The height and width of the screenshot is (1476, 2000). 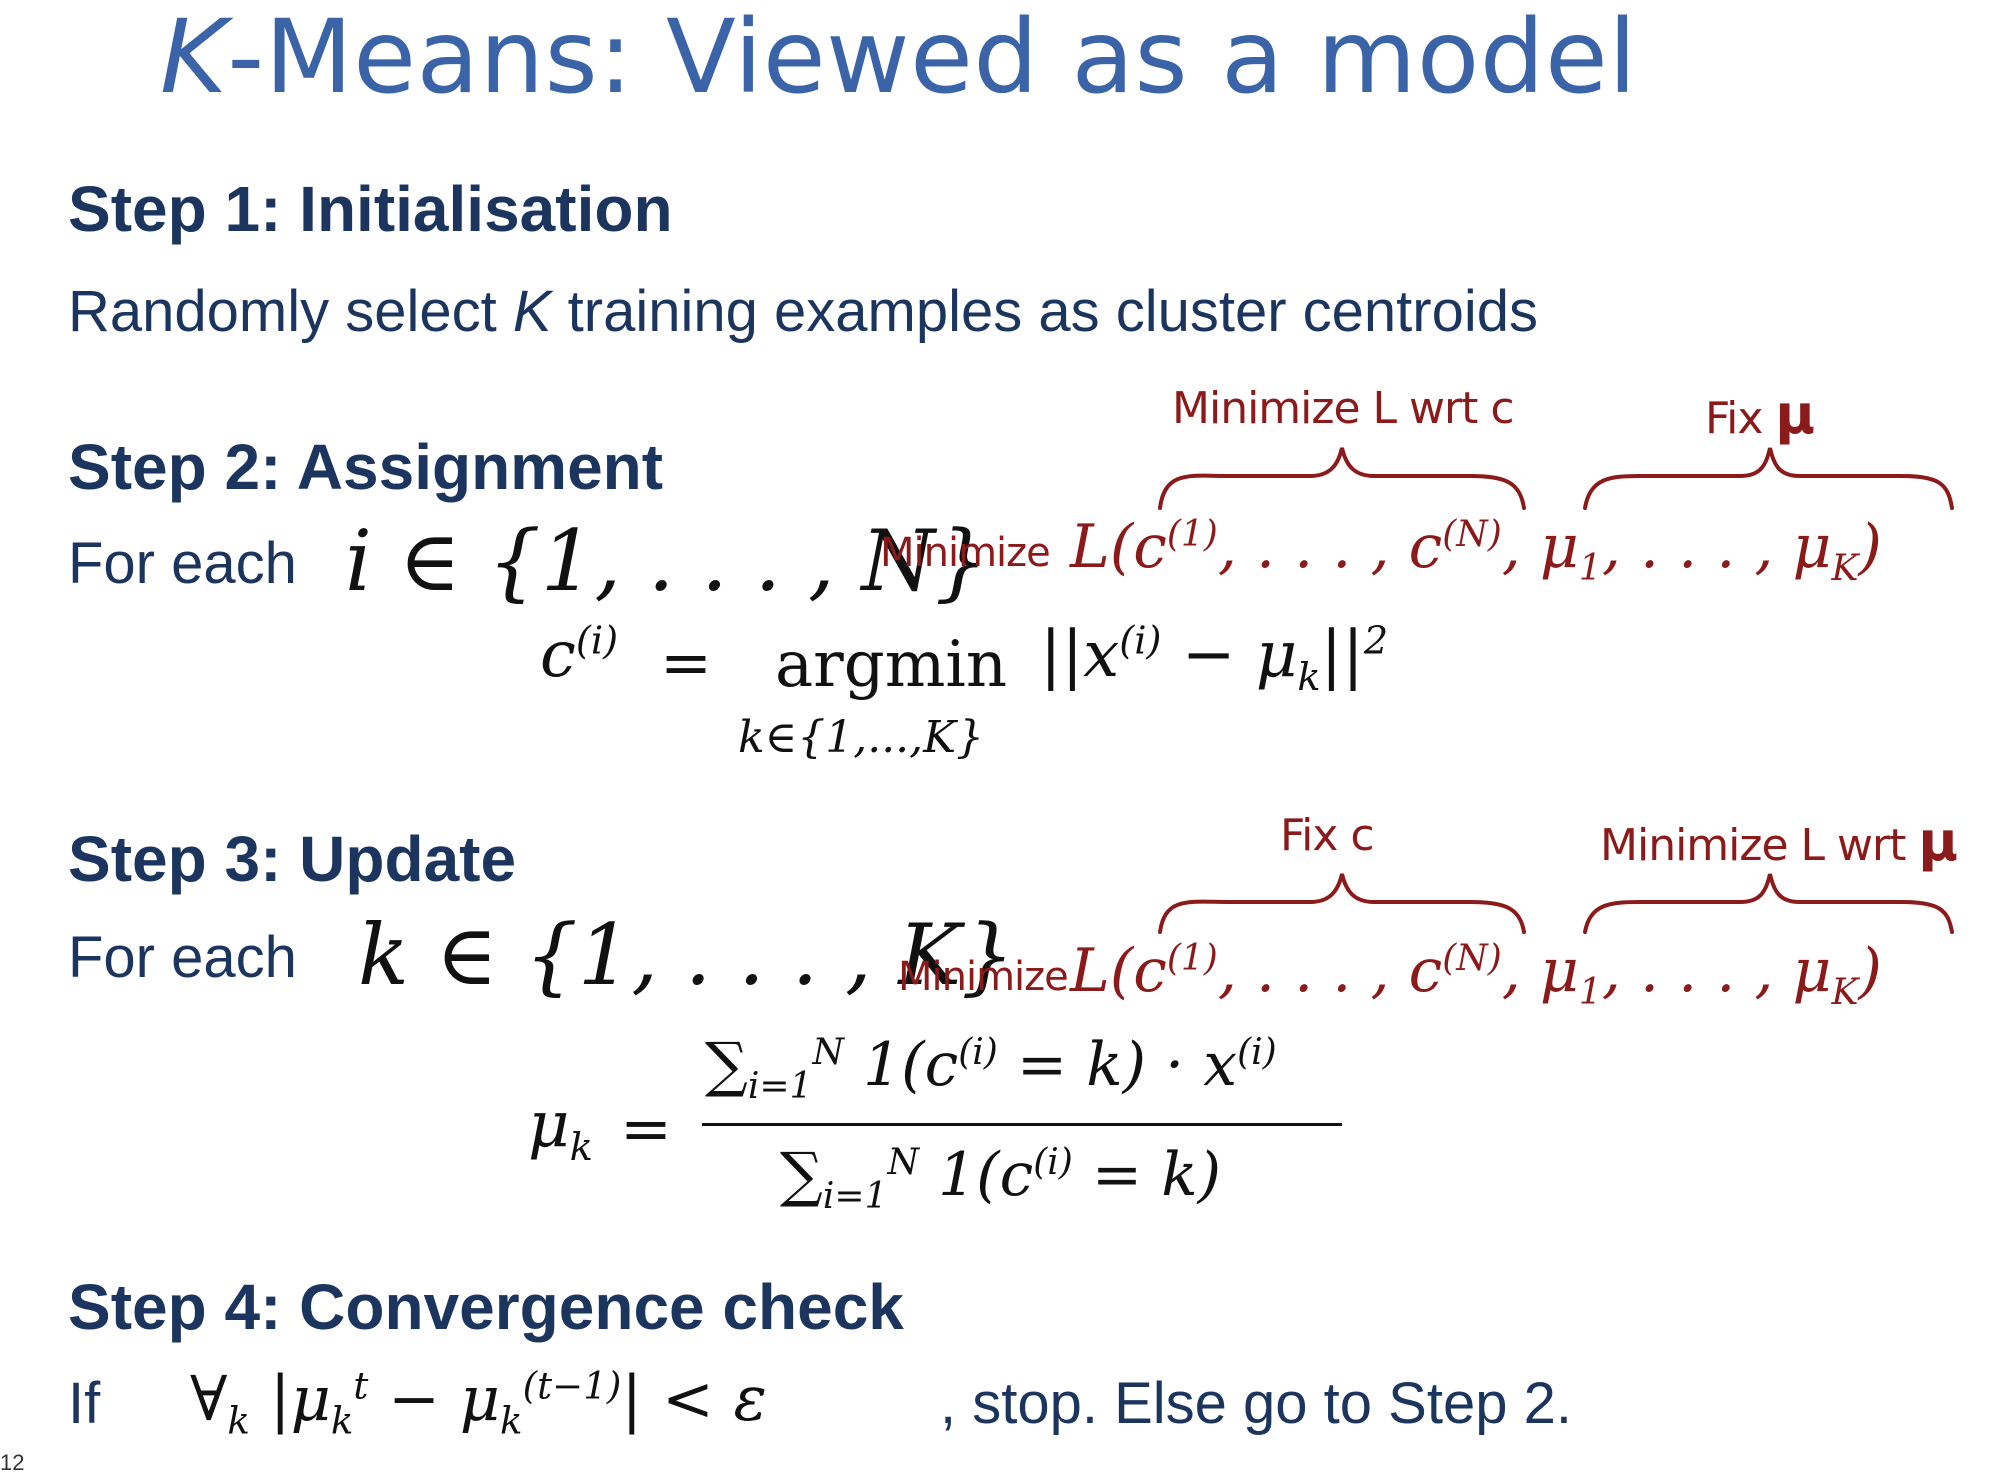 What do you see at coordinates (1768, 478) in the screenshot?
I see `brace-step2-mu` at bounding box center [1768, 478].